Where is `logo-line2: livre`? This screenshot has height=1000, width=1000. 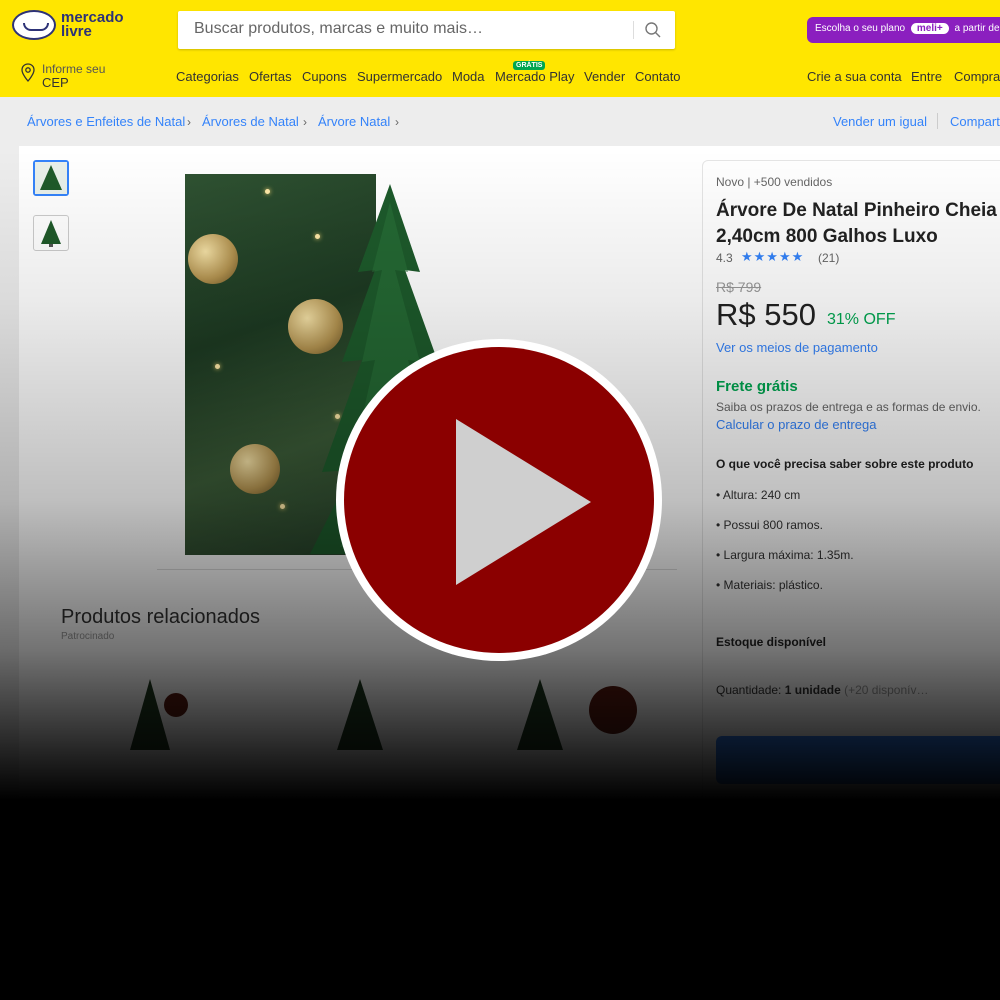 logo-line2: livre is located at coordinates (76, 31).